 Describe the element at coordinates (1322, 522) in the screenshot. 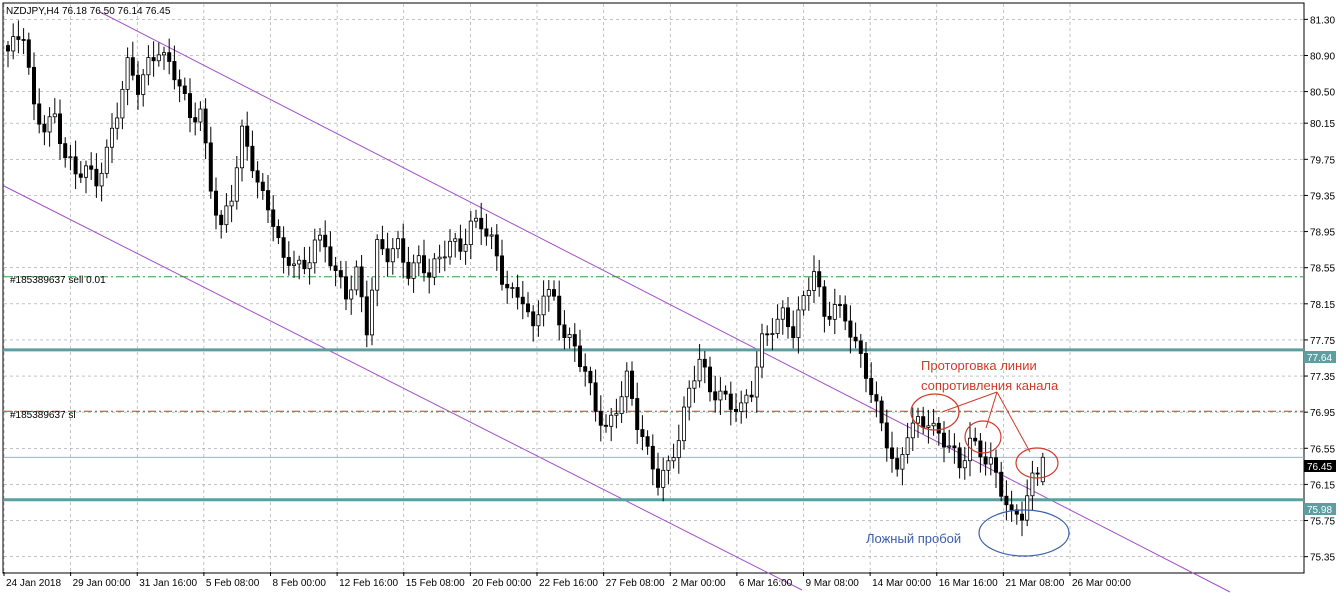

I see `price-tick-label: 75.75` at that location.